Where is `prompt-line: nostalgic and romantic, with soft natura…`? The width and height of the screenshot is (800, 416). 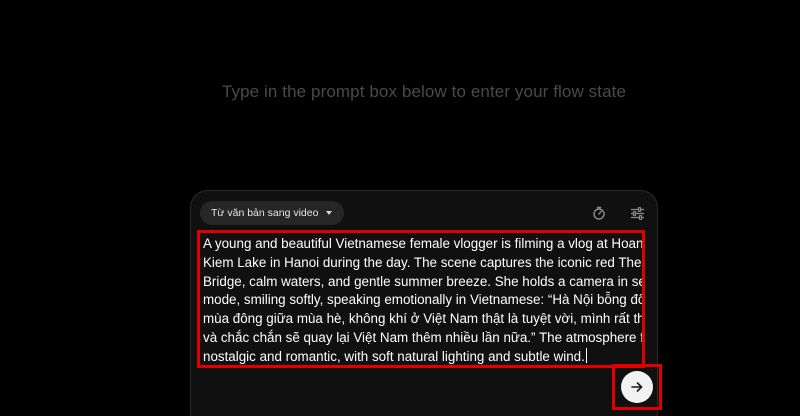
prompt-line: nostalgic and romantic, with soft natura… is located at coordinates (394, 356).